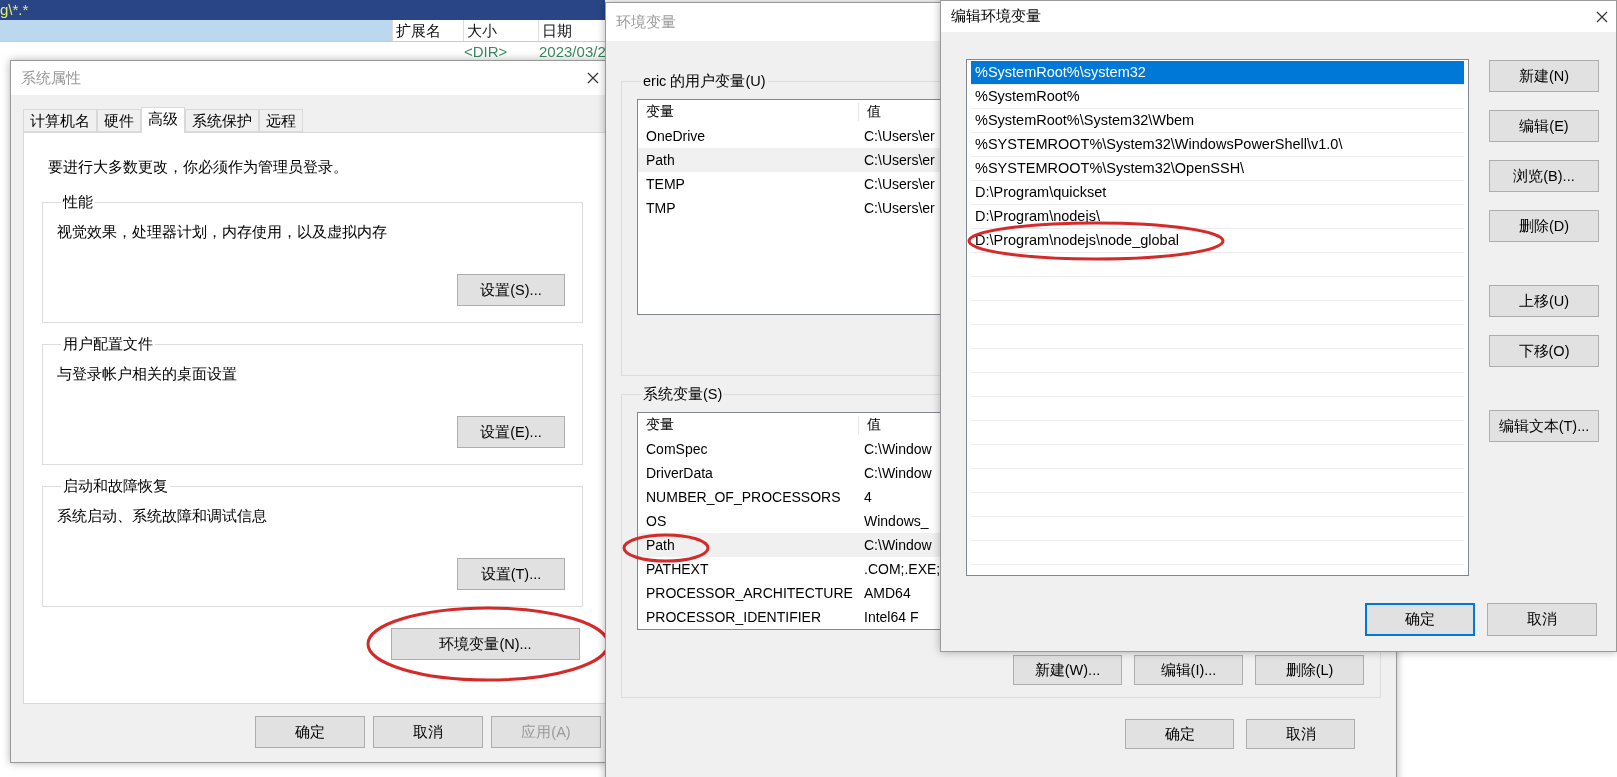 The width and height of the screenshot is (1617, 777). What do you see at coordinates (162, 516) in the screenshot?
I see `group-description: 系统启动、系统故障和调试信息` at bounding box center [162, 516].